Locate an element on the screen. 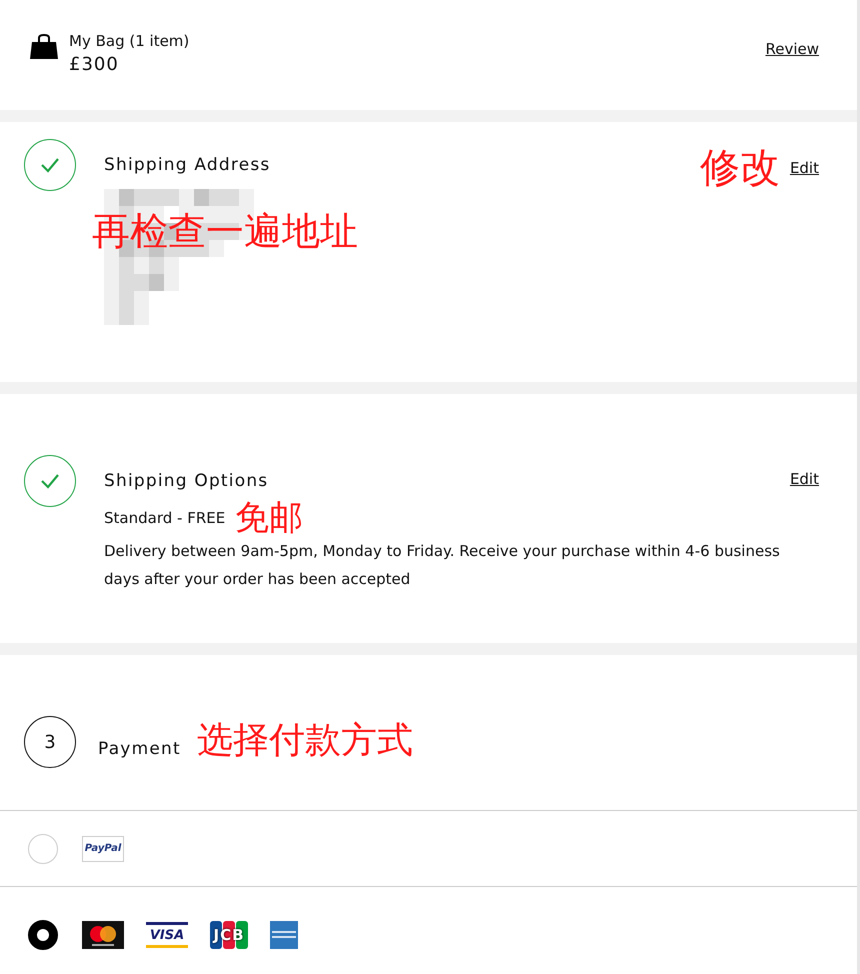 The height and width of the screenshot is (974, 860). radio-button is located at coordinates (43, 935).